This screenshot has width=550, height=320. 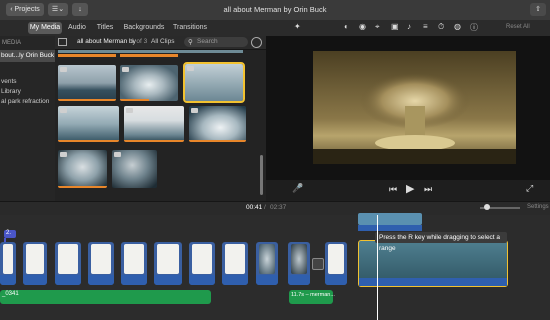 I want to click on reset-all-button: Reset All, so click(x=518, y=27).